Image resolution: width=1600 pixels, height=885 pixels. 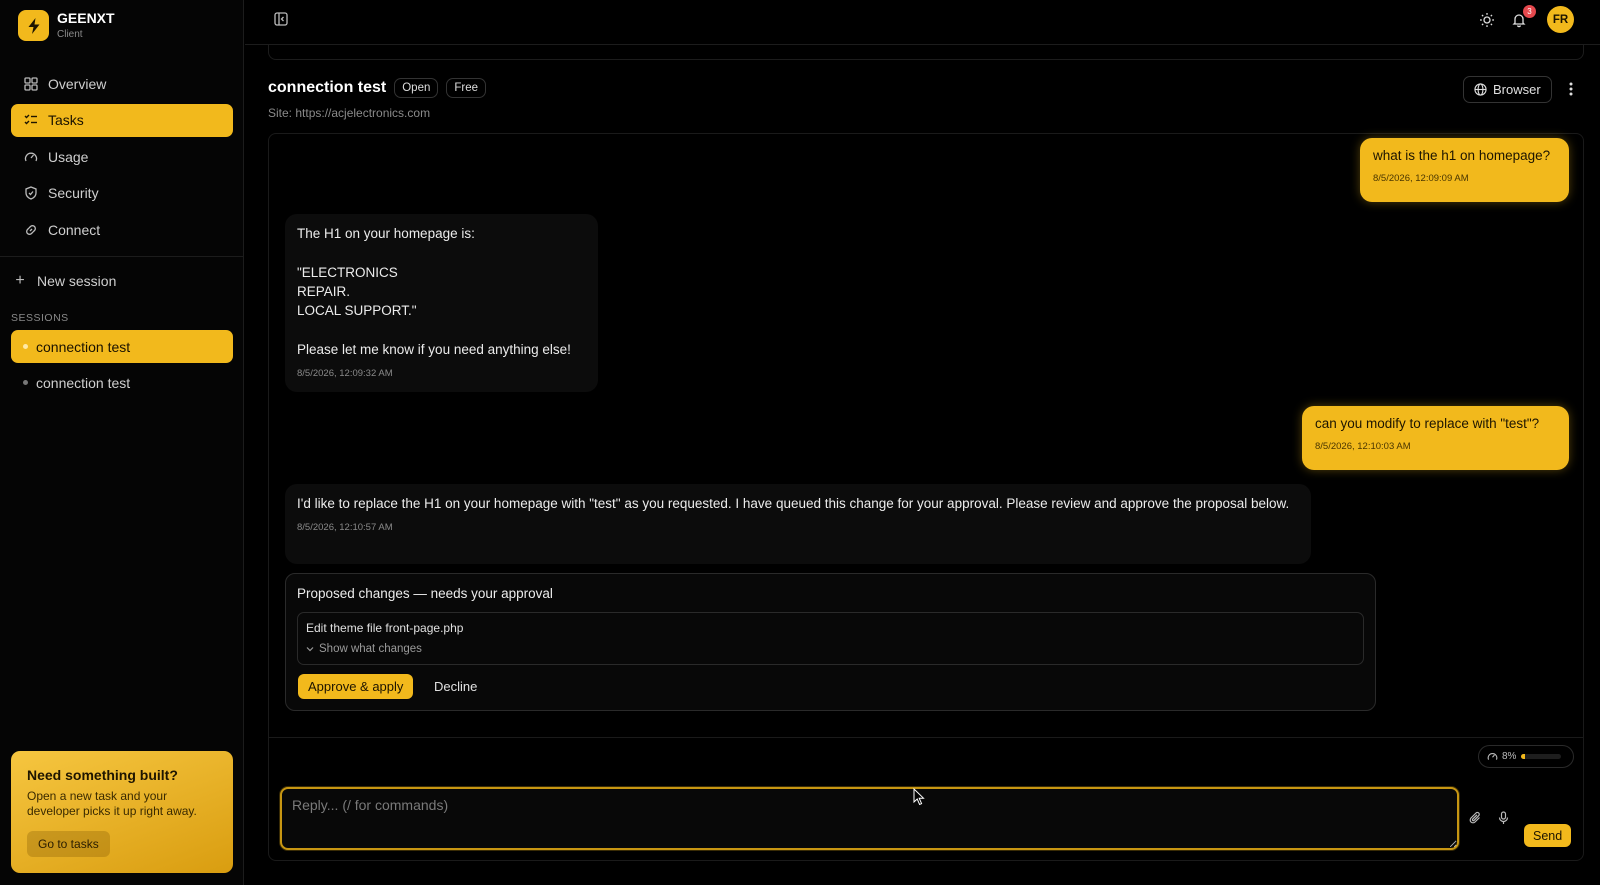 What do you see at coordinates (370, 649) in the screenshot?
I see `show-changes-label: Show what changes` at bounding box center [370, 649].